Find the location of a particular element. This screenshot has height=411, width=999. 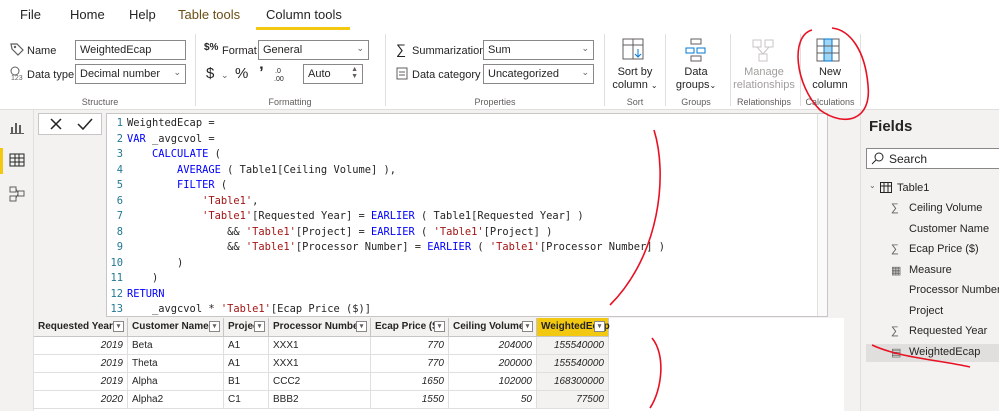

table-cell: Alpha2 is located at coordinates (176, 400).